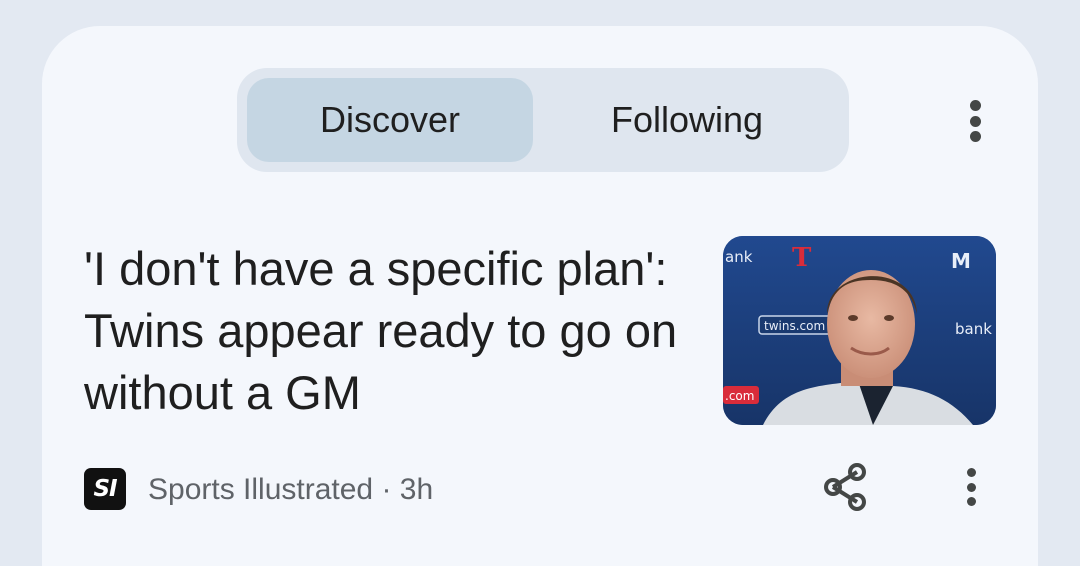 The image size is (1080, 566). I want to click on source-name: Sports Illustrated, so click(261, 489).